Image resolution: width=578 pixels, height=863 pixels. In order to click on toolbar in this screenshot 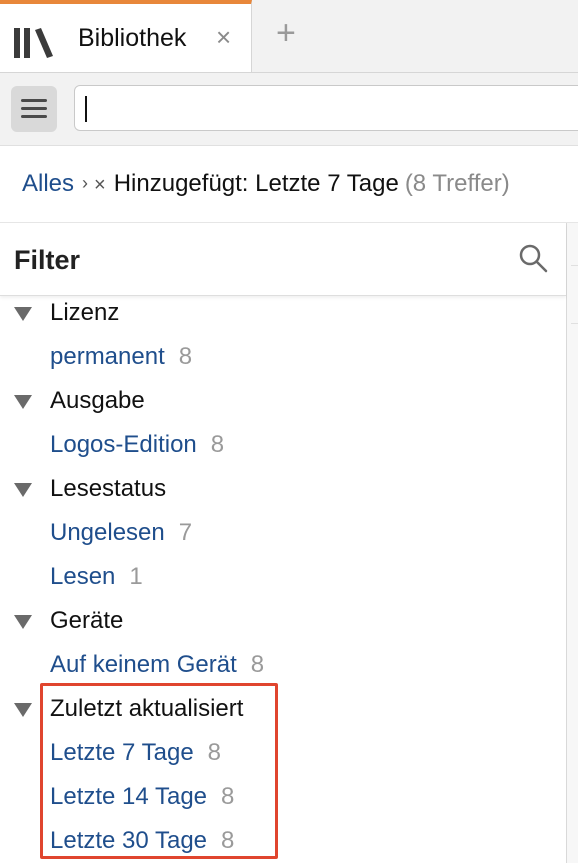, I will do `click(289, 109)`.